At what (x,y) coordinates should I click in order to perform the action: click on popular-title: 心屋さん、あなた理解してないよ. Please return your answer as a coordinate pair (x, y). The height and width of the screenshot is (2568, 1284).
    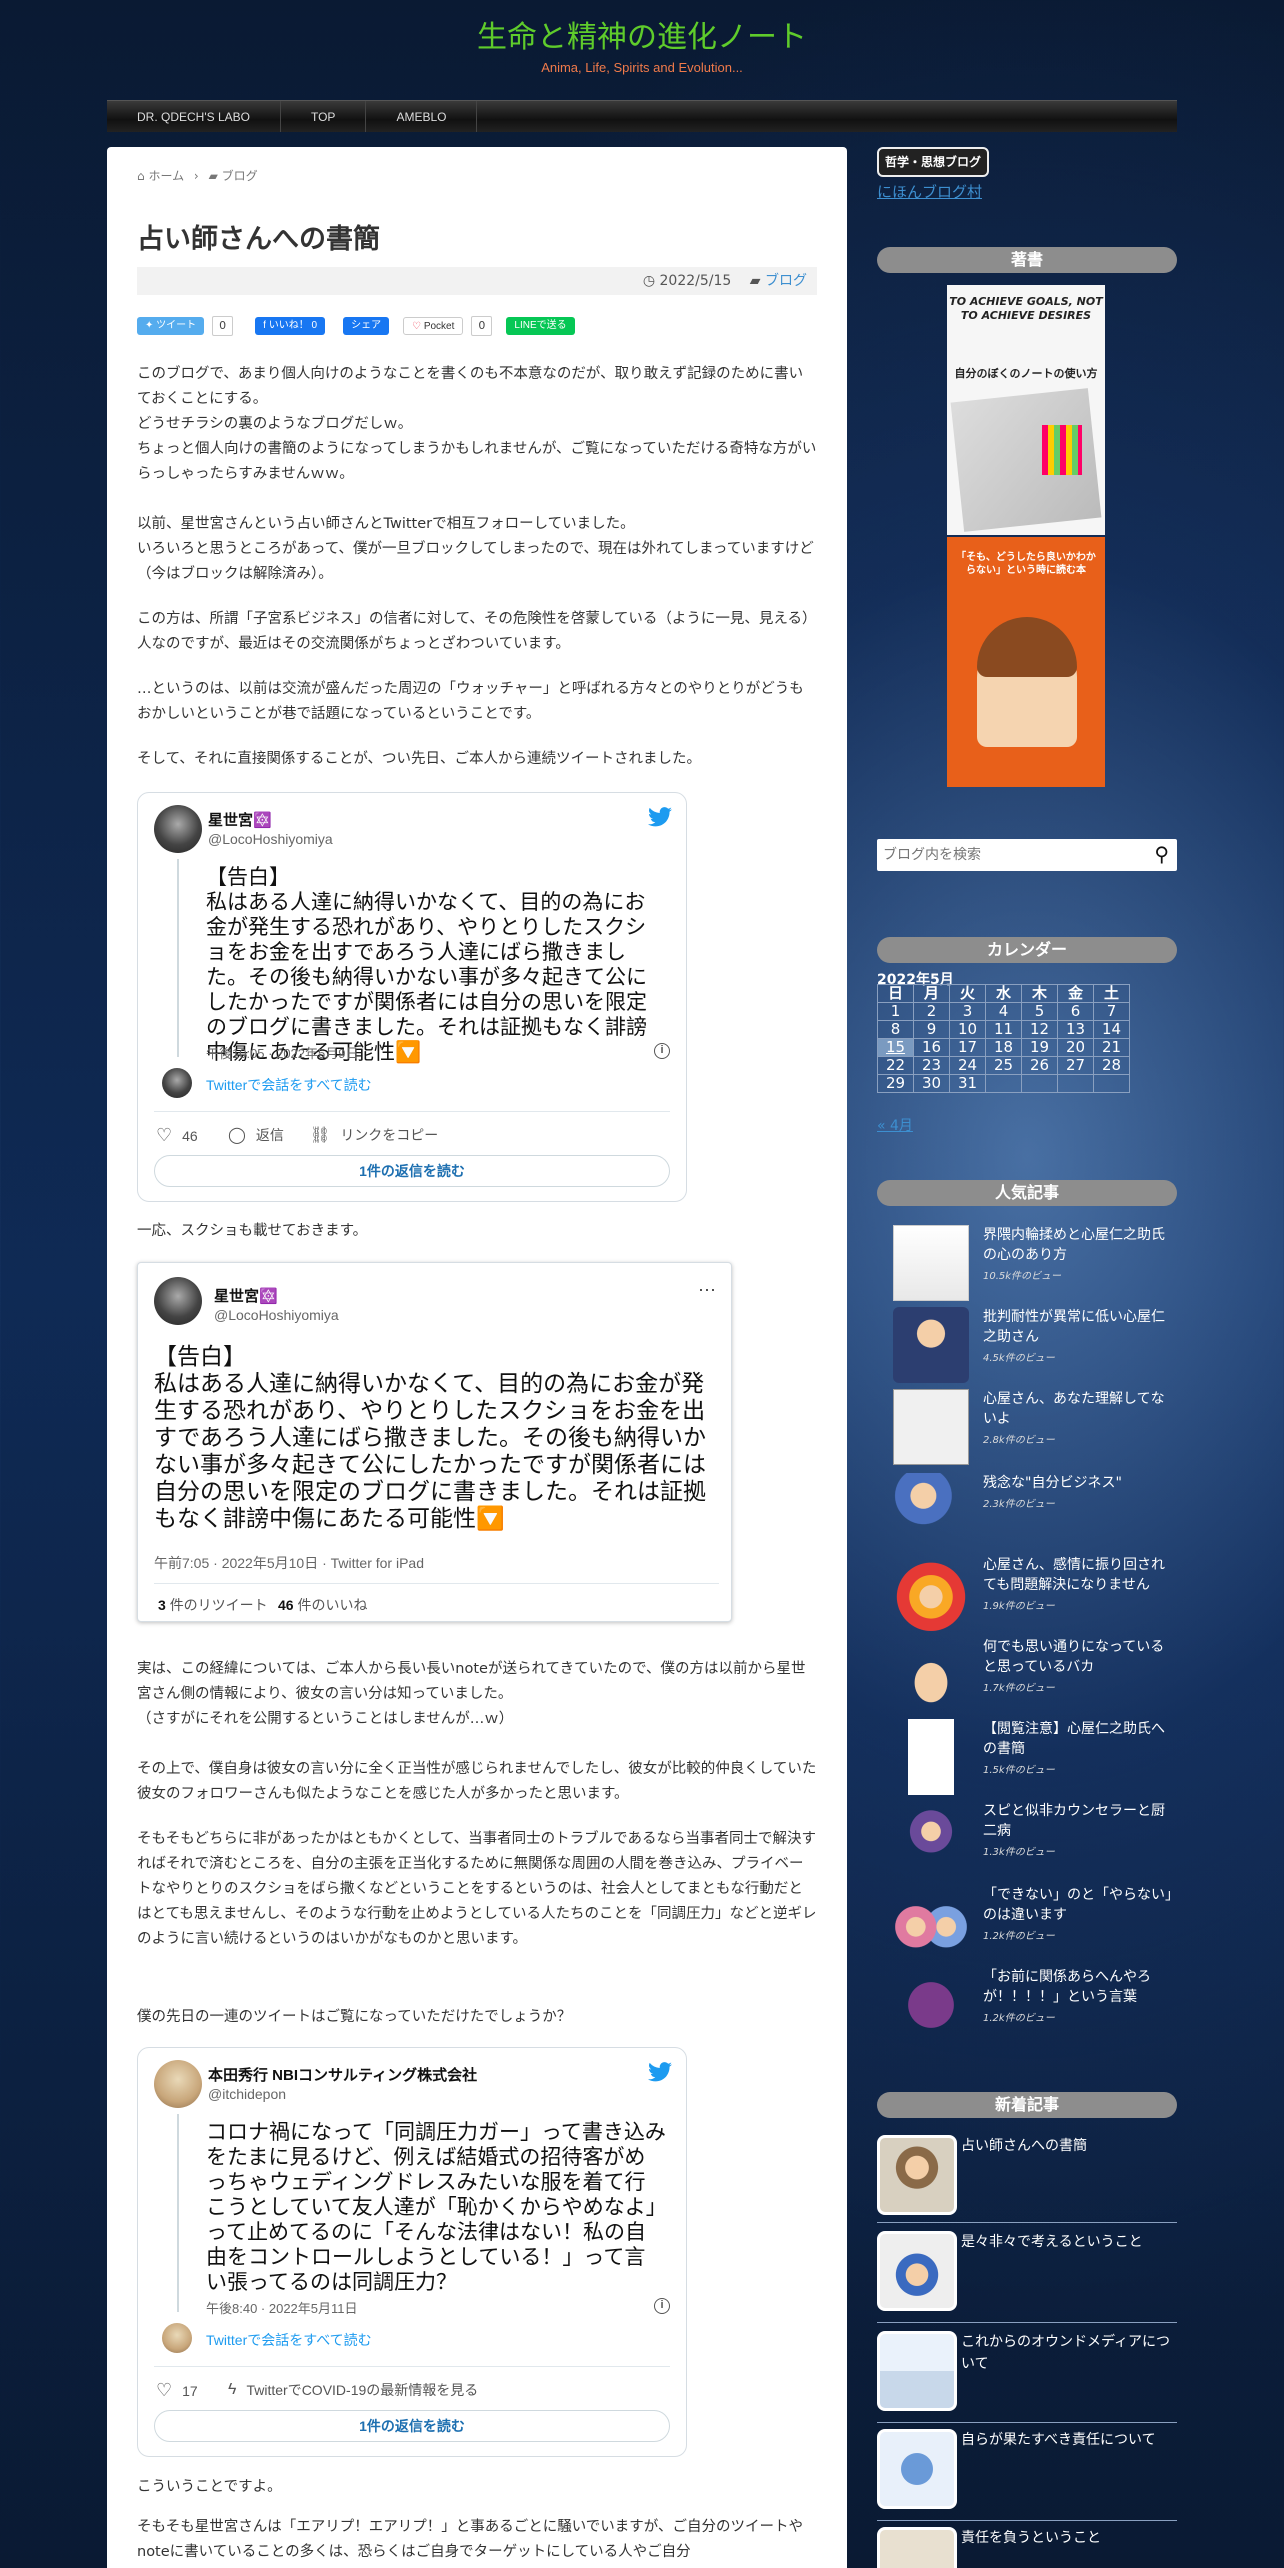
    Looking at the image, I should click on (1078, 1409).